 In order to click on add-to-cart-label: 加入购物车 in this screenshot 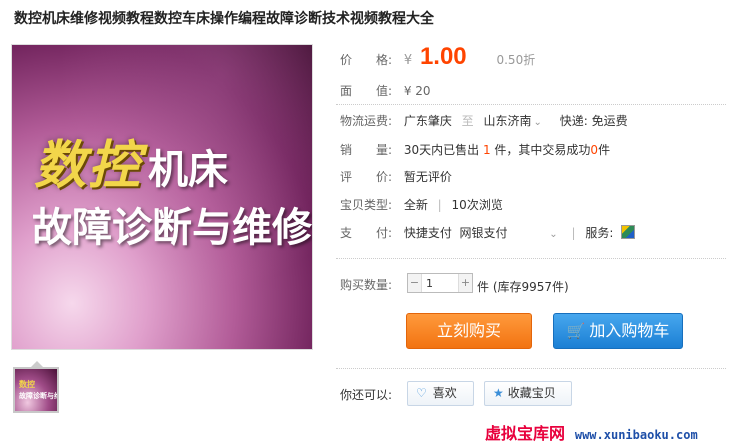, I will do `click(629, 330)`.